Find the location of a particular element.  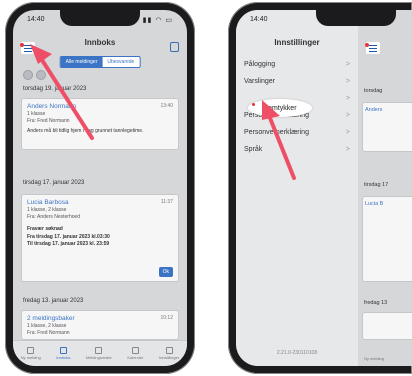

date-header: fredag 13 is located at coordinates (376, 303).